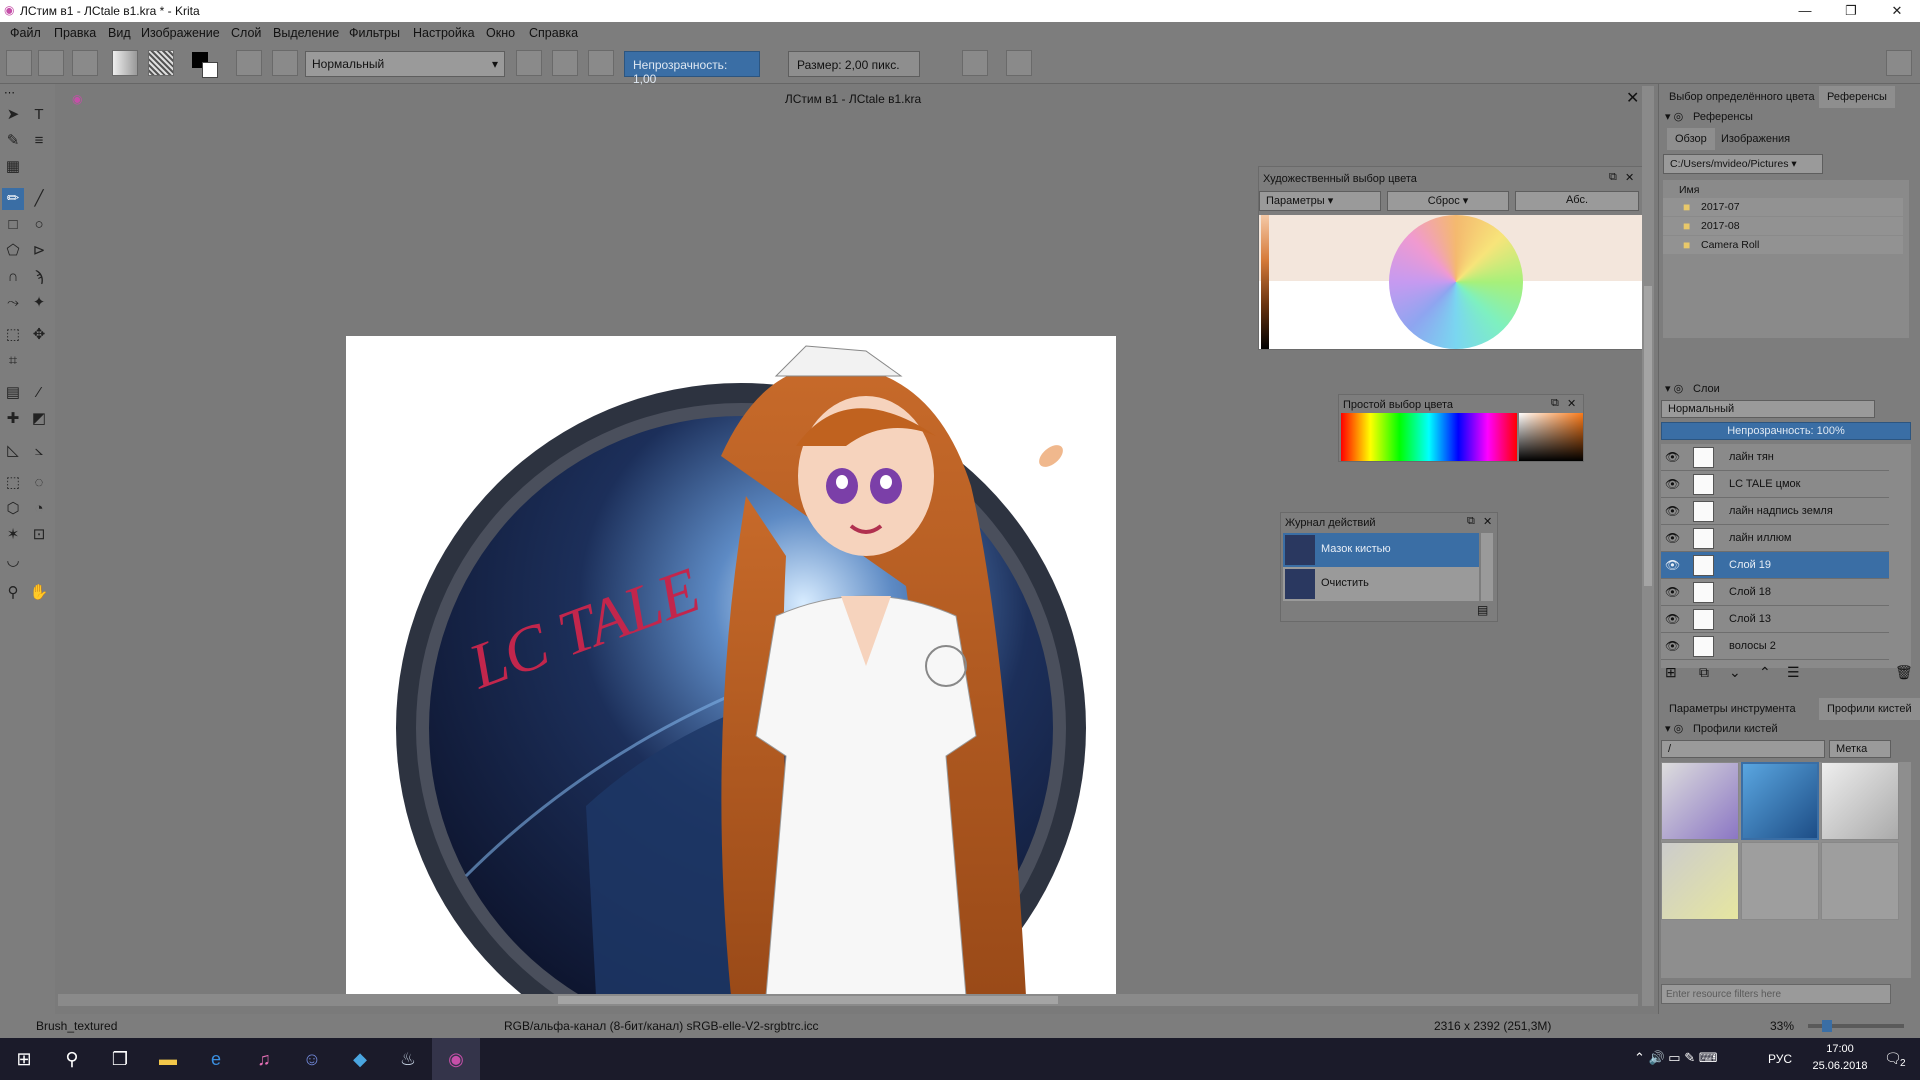  What do you see at coordinates (13, 561) in the screenshot?
I see `bezier-select-tool-icon: ◡` at bounding box center [13, 561].